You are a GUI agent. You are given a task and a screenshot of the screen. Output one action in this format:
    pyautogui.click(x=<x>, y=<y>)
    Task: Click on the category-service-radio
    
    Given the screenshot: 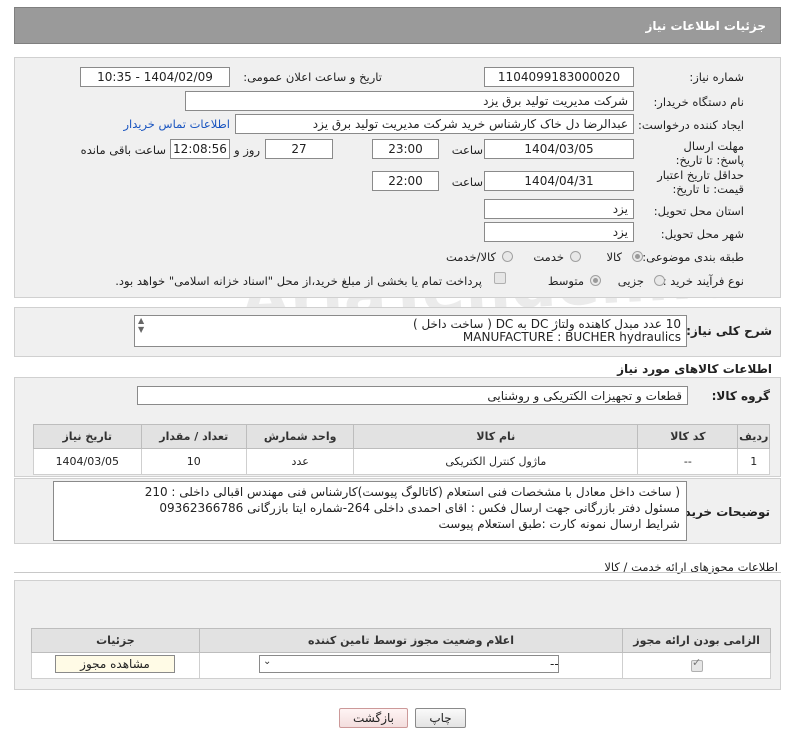 What is the action you would take?
    pyautogui.click(x=575, y=256)
    